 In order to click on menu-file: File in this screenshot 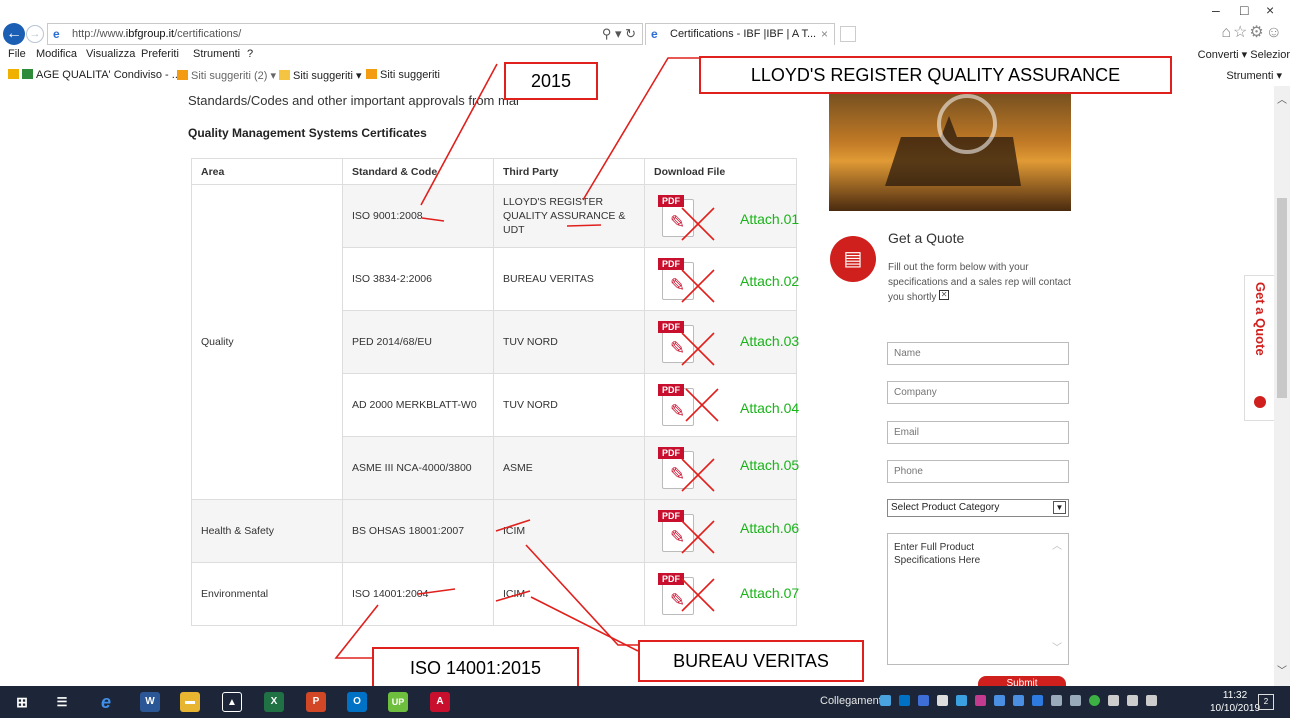, I will do `click(17, 54)`.